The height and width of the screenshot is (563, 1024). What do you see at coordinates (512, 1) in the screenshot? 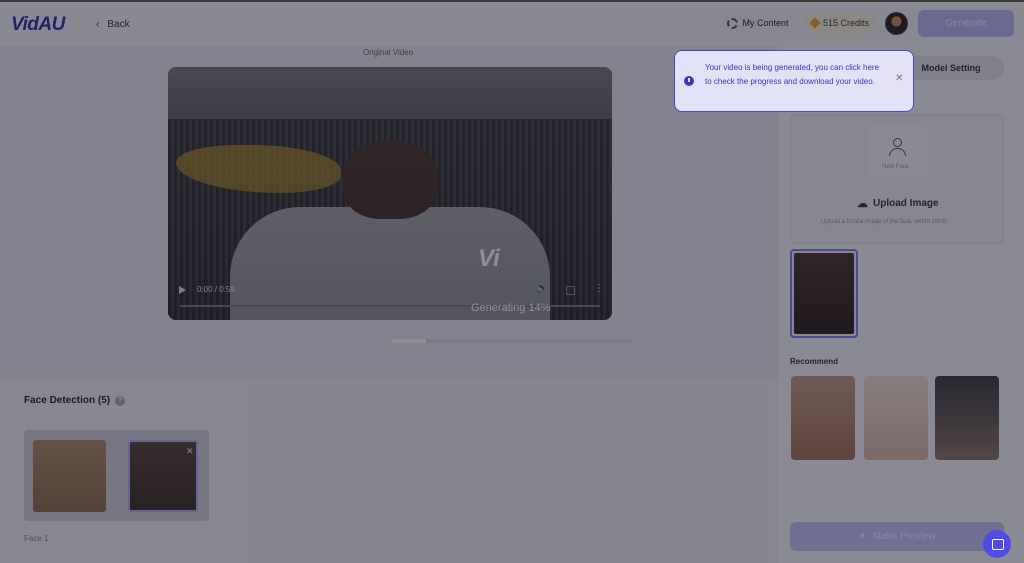
I see `window-top-border` at bounding box center [512, 1].